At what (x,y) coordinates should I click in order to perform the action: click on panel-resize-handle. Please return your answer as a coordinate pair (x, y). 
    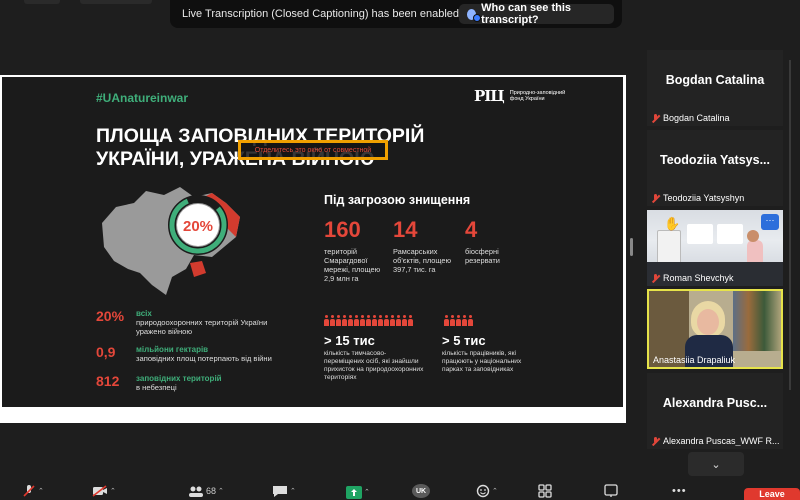
    Looking at the image, I should click on (631, 247).